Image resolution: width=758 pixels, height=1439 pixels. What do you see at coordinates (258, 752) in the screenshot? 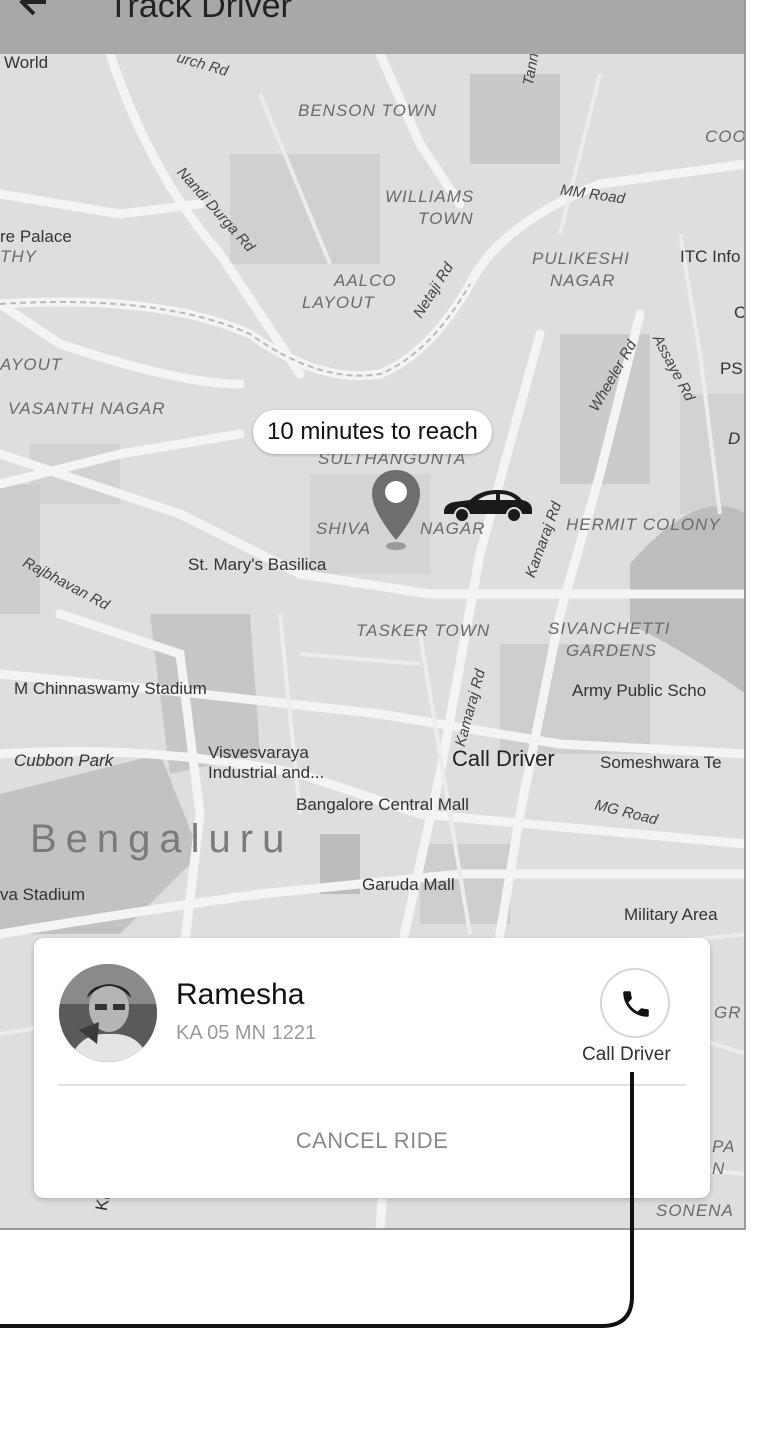
I see `poi-label: Visvesvaraya` at bounding box center [258, 752].